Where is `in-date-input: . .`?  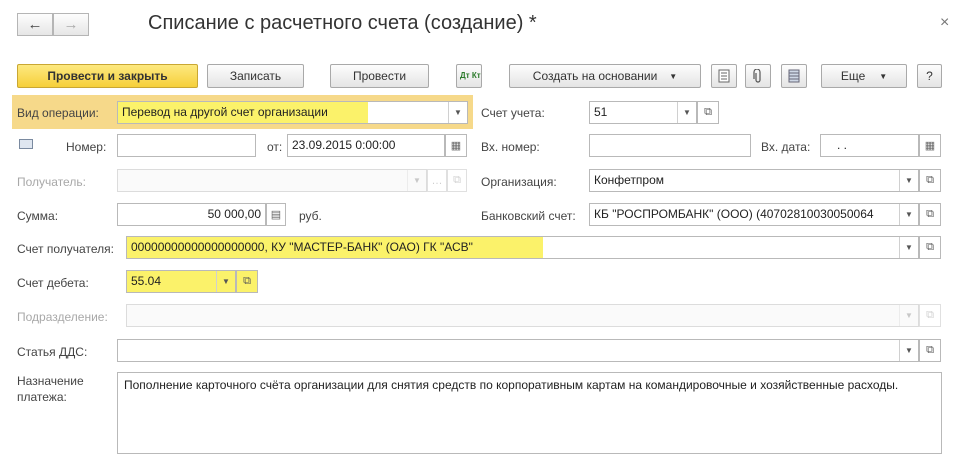 in-date-input: . . is located at coordinates (869, 145).